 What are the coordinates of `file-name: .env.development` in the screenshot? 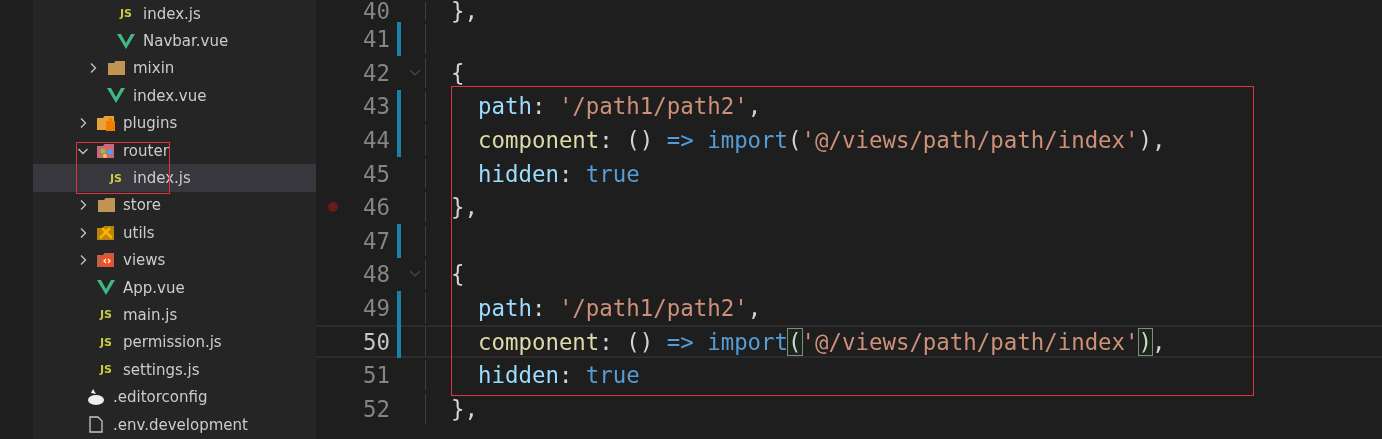 It's located at (180, 424).